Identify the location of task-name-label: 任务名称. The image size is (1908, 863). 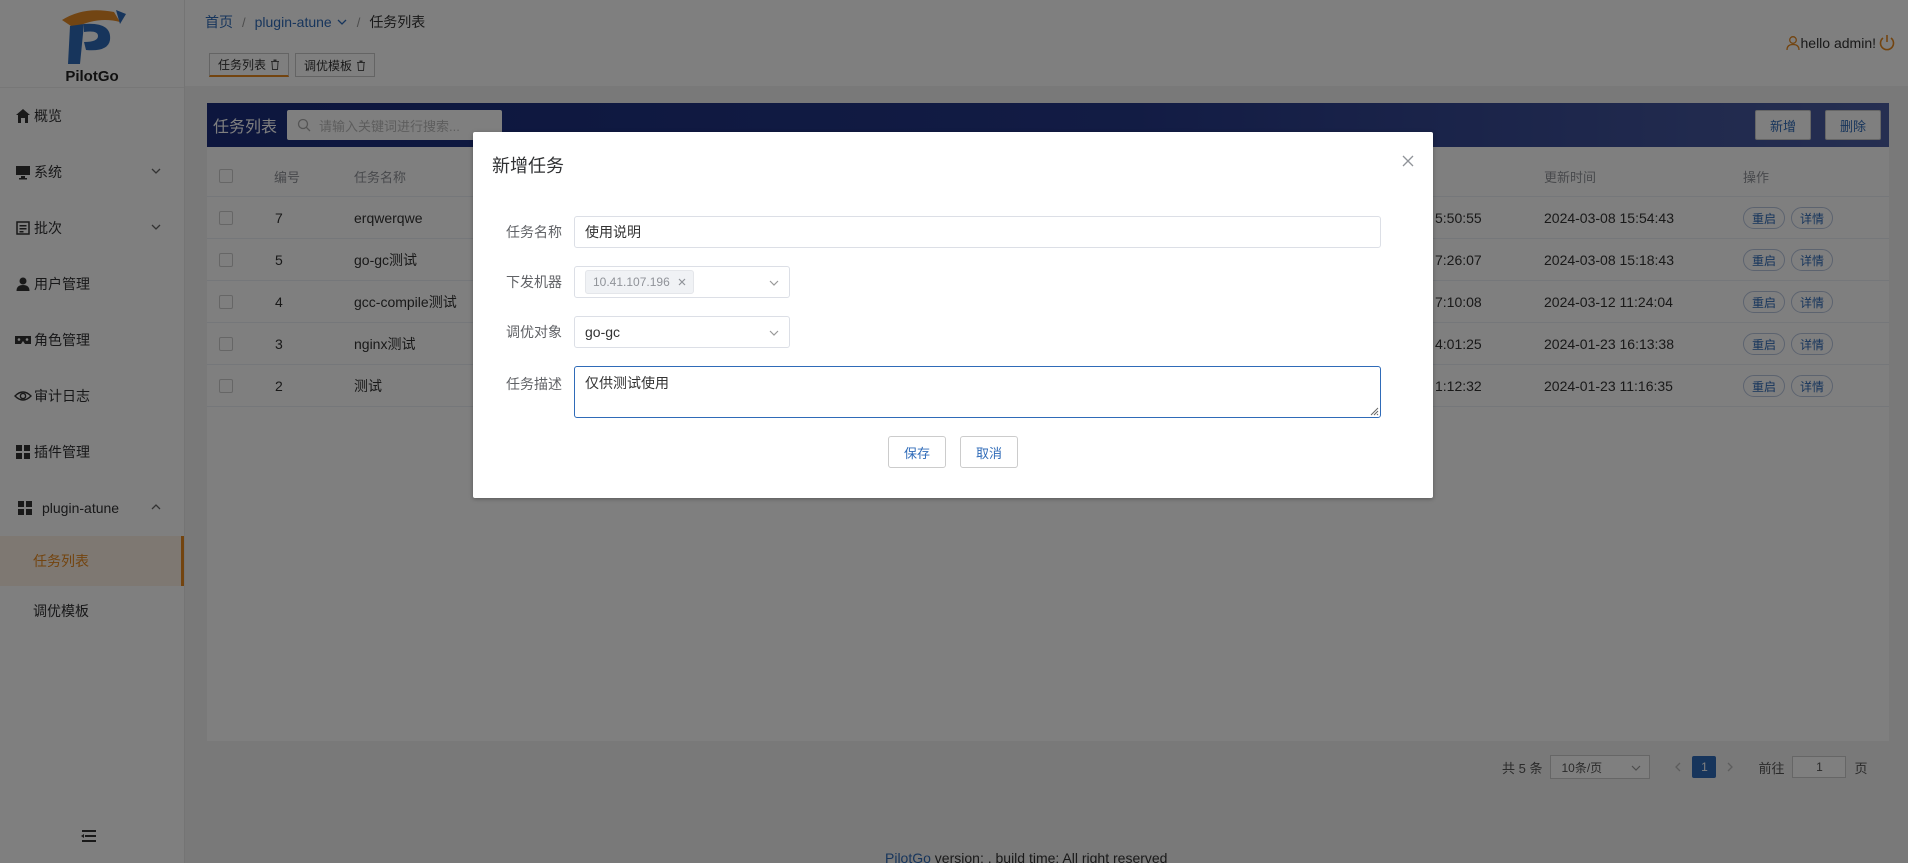
(534, 232).